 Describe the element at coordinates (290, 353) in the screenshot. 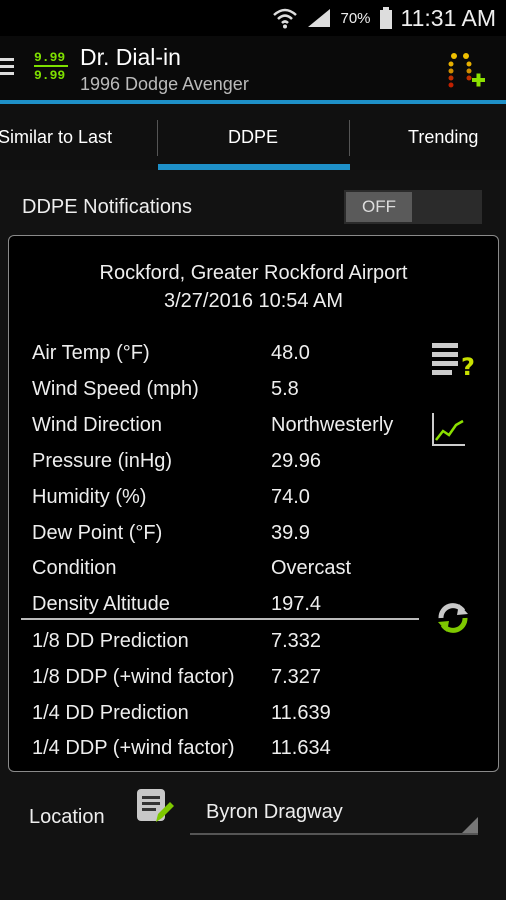

I see `row-value-air-temp: 48.0` at that location.